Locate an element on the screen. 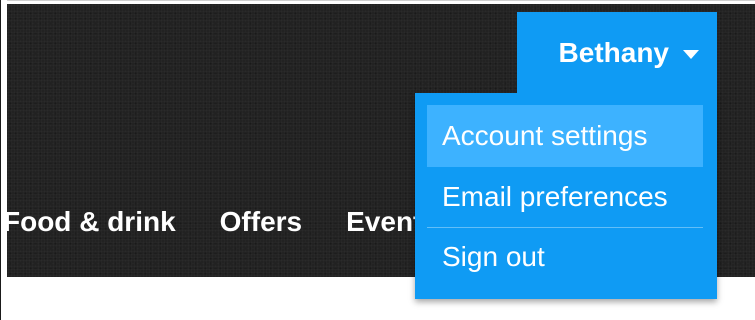  user-menu-button: Bethany is located at coordinates (617, 53).